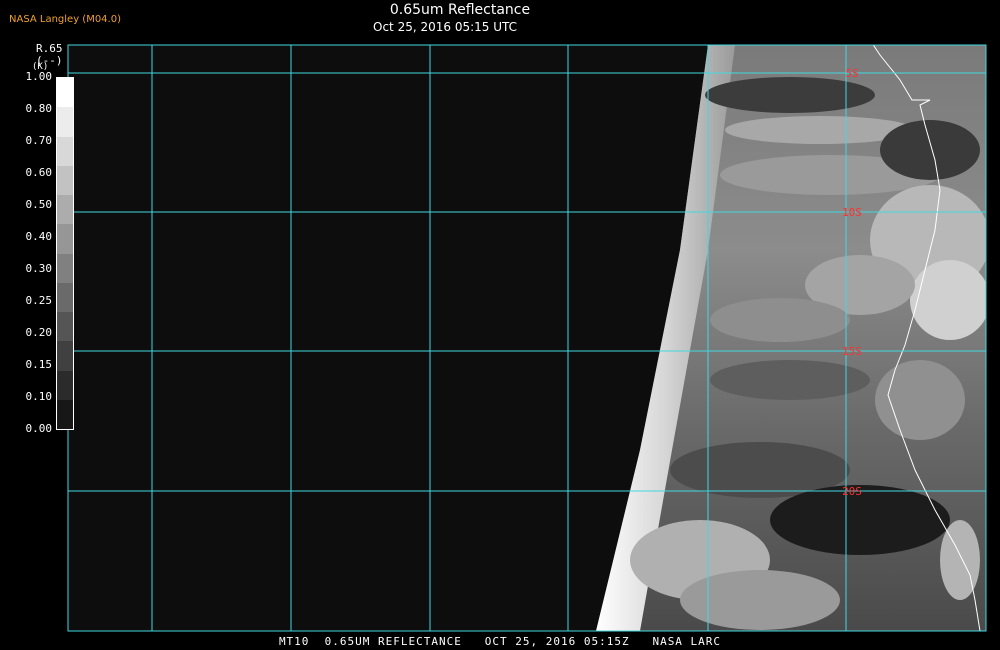 This screenshot has width=1000, height=650. I want to click on legend-colorbar, so click(65, 253).